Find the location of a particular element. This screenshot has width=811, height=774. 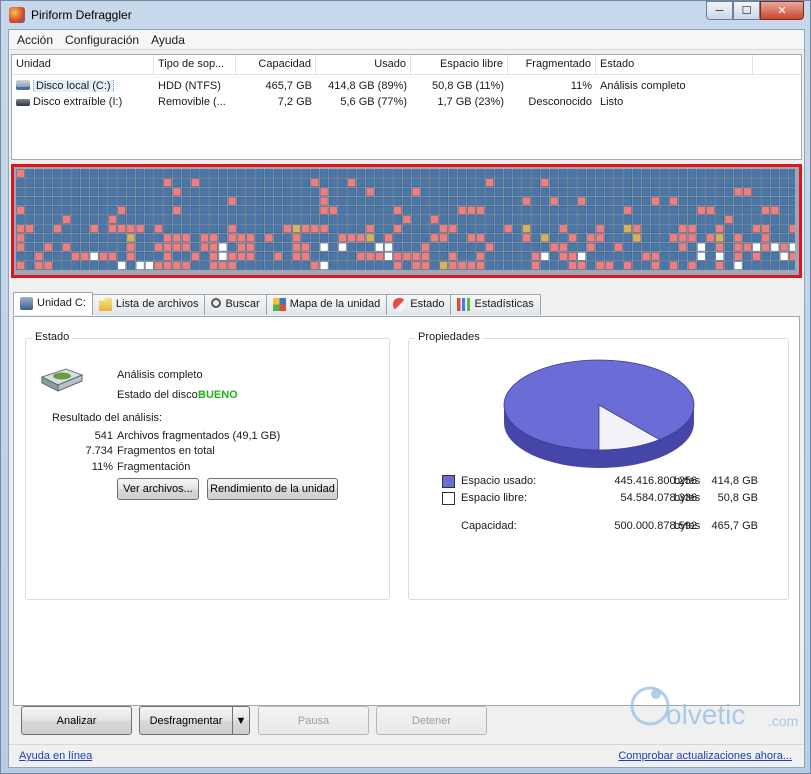

tab-estadisticas: Estadísticas is located at coordinates (495, 304).